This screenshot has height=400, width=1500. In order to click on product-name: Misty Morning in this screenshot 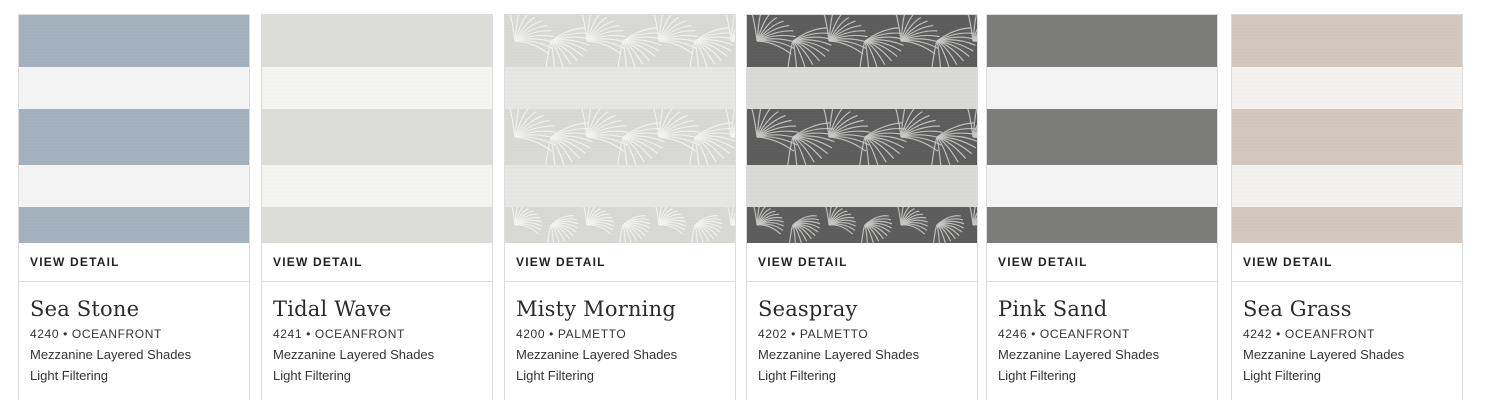, I will do `click(620, 309)`.